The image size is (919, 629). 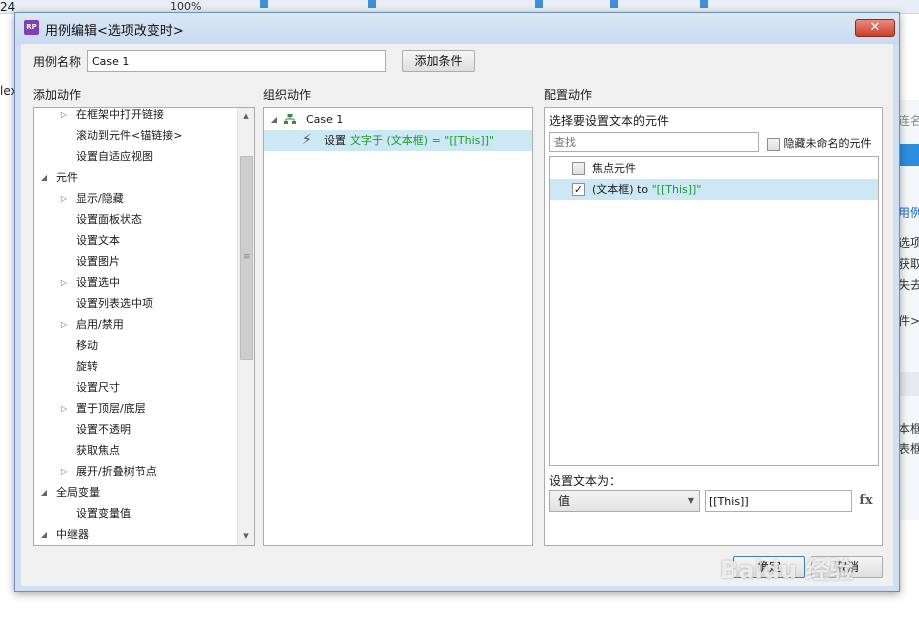 What do you see at coordinates (109, 219) in the screenshot?
I see `tree-item-label: 设置面板状态` at bounding box center [109, 219].